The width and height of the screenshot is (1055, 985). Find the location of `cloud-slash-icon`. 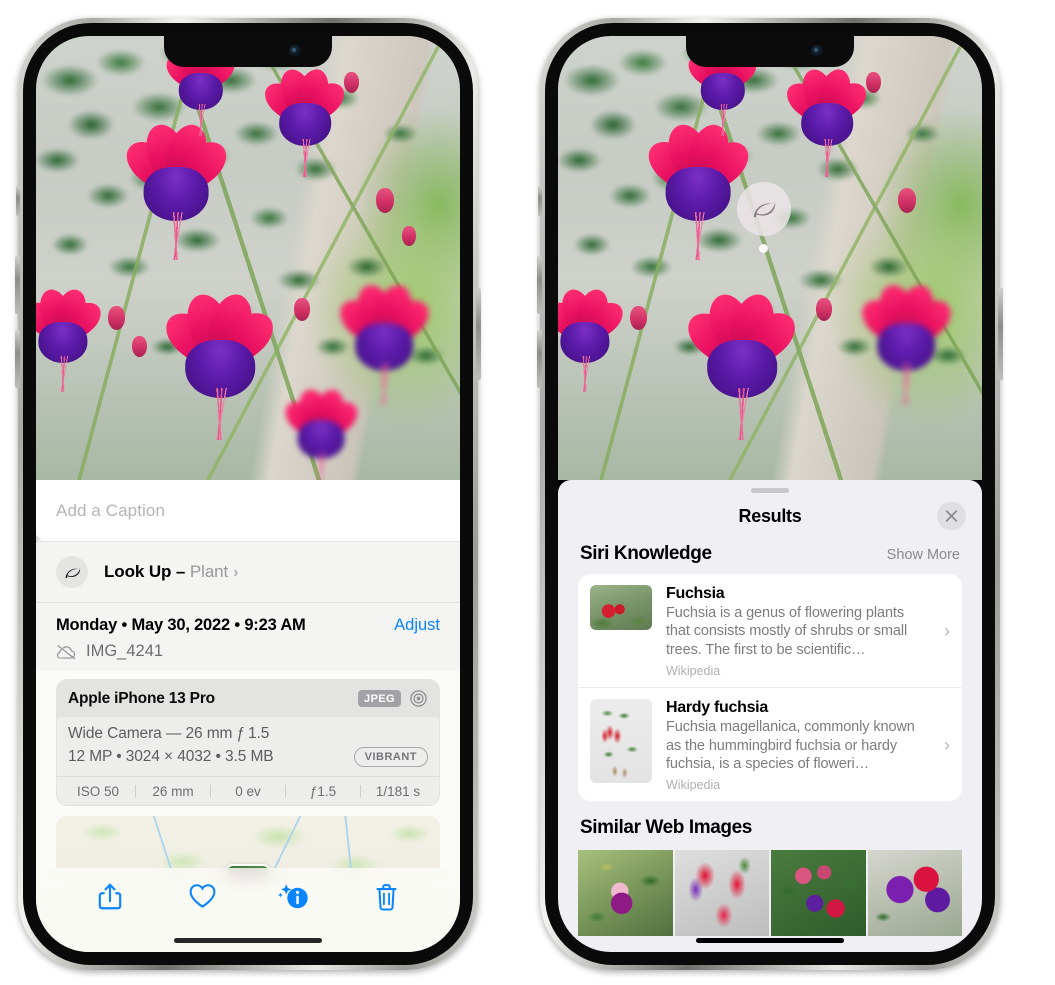

cloud-slash-icon is located at coordinates (66, 651).